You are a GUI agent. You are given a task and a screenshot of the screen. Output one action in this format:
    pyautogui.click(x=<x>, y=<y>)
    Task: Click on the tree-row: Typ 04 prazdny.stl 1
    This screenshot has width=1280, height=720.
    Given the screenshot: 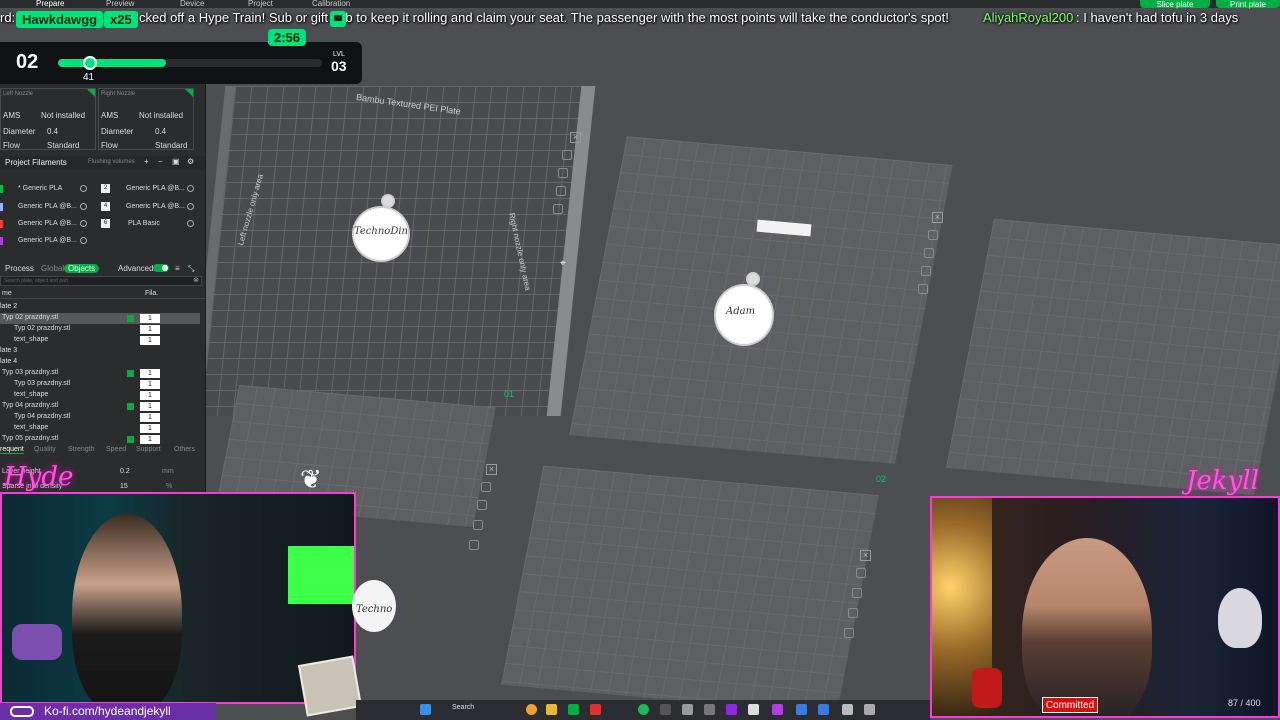 What is the action you would take?
    pyautogui.click(x=100, y=406)
    